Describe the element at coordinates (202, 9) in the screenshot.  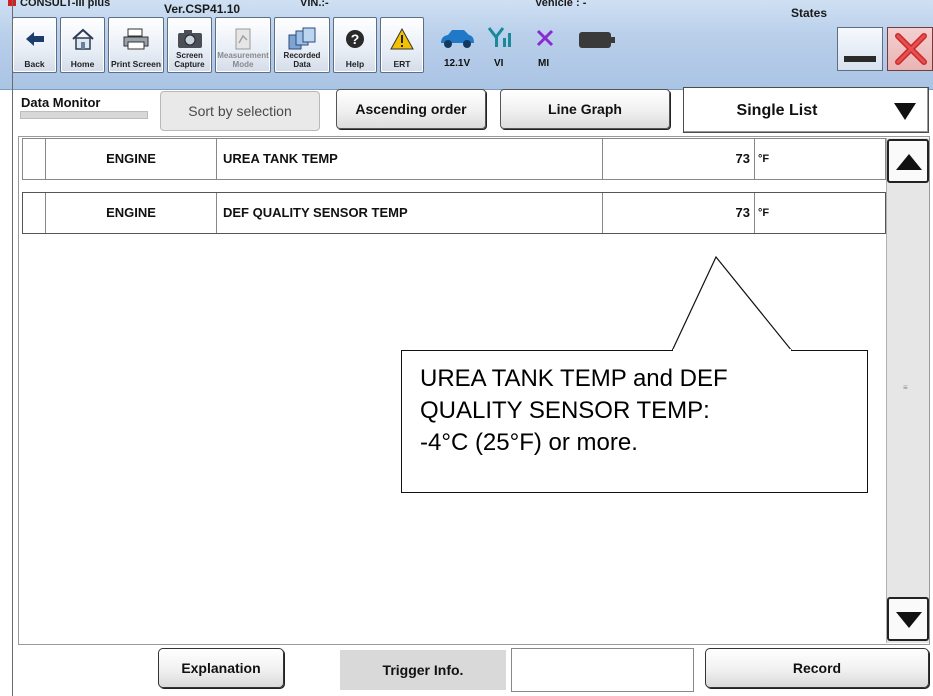
I see `version-label: Ver.CSP41.10` at that location.